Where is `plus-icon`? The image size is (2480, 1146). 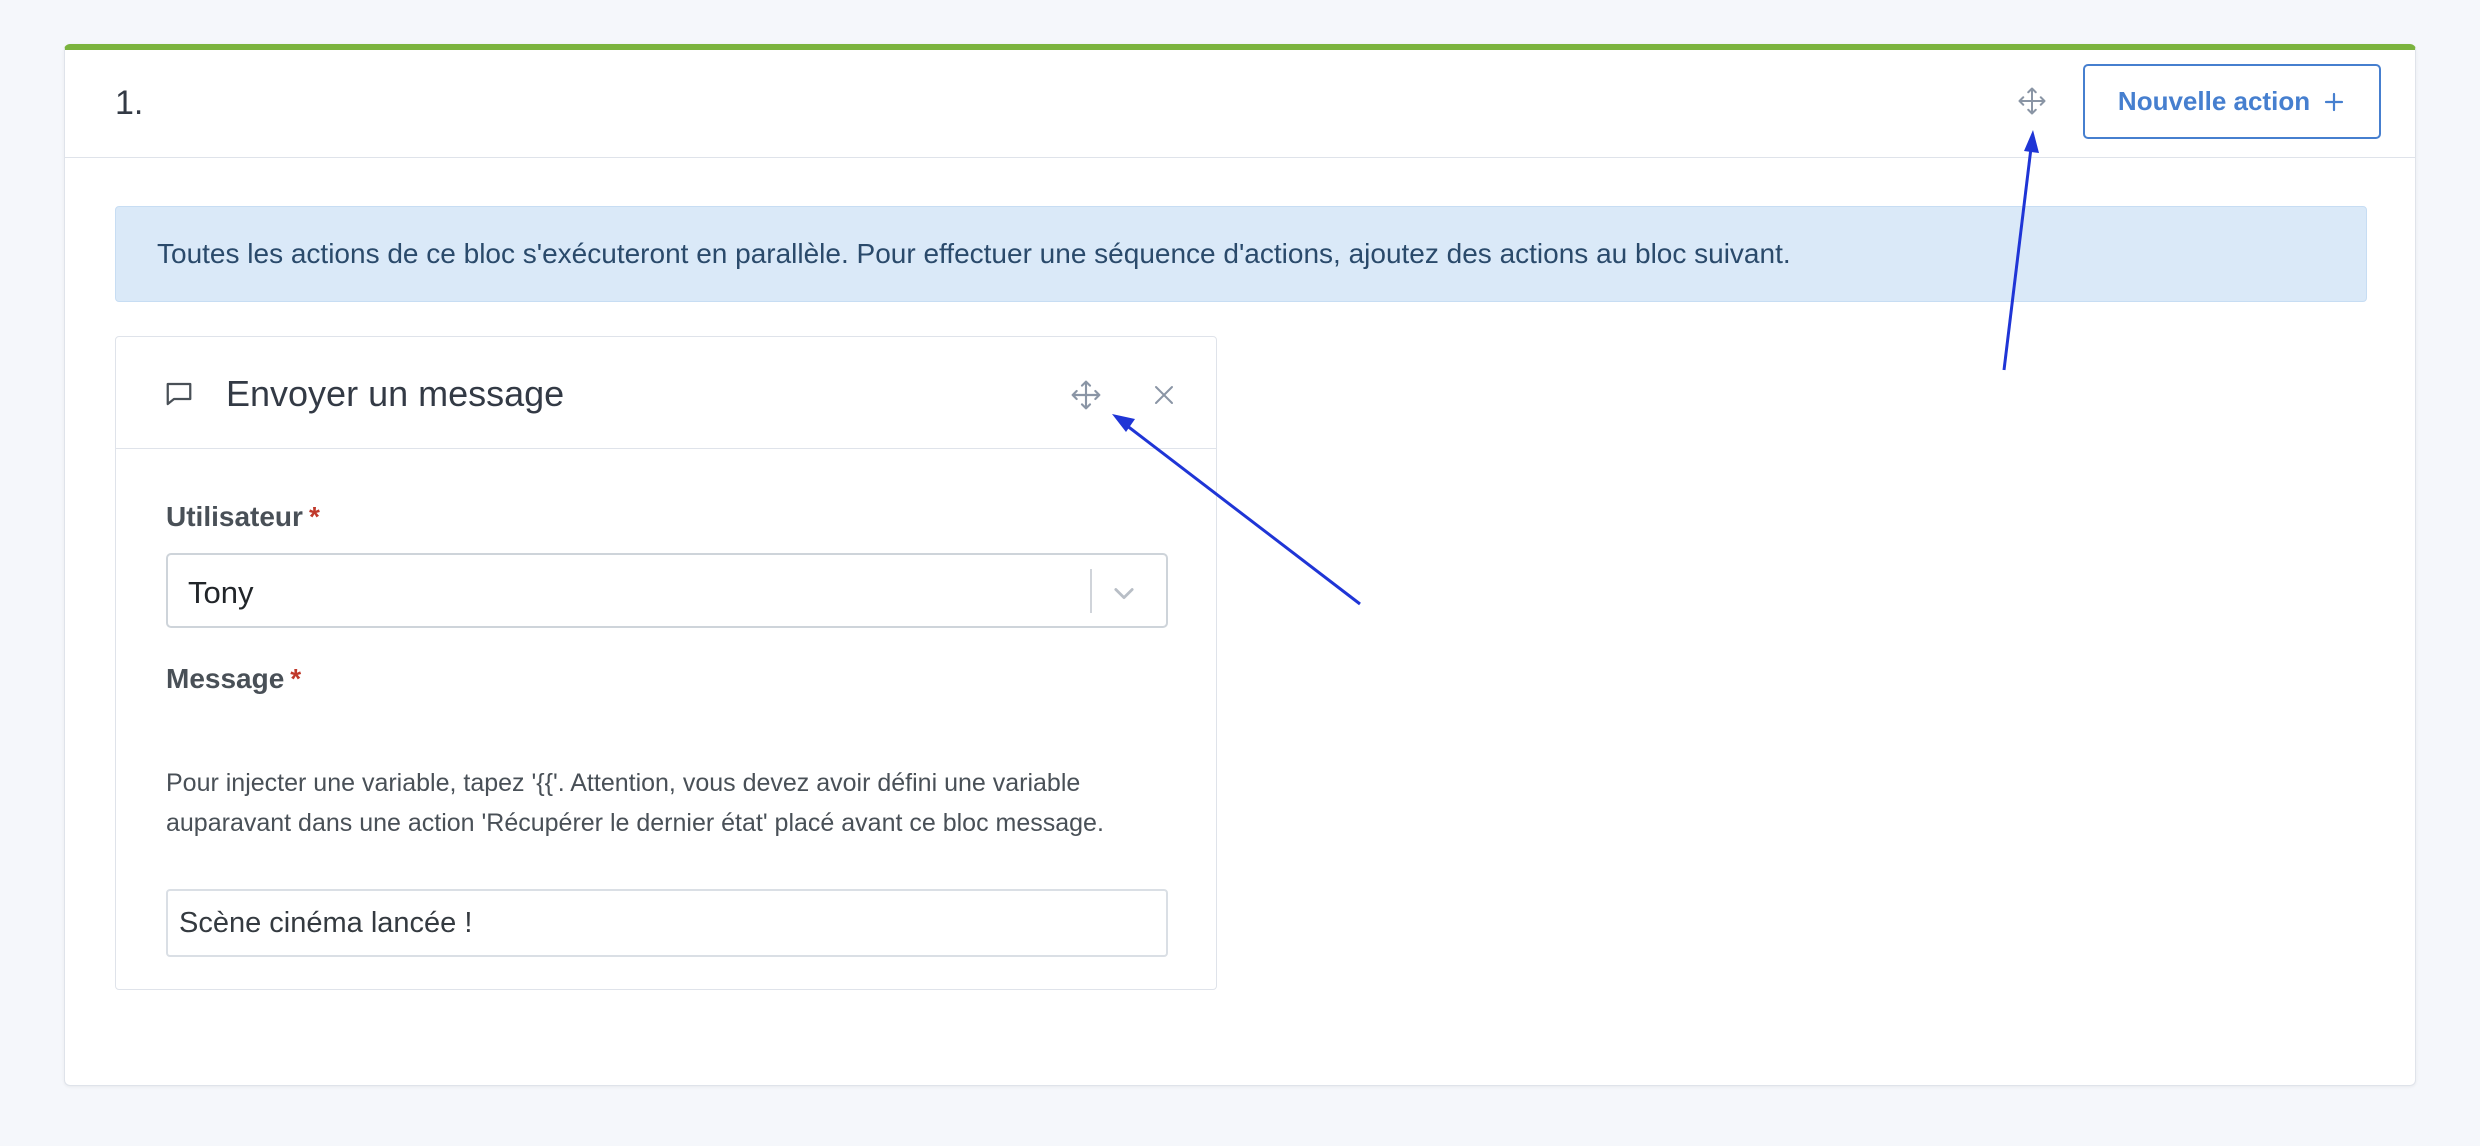
plus-icon is located at coordinates (2334, 101).